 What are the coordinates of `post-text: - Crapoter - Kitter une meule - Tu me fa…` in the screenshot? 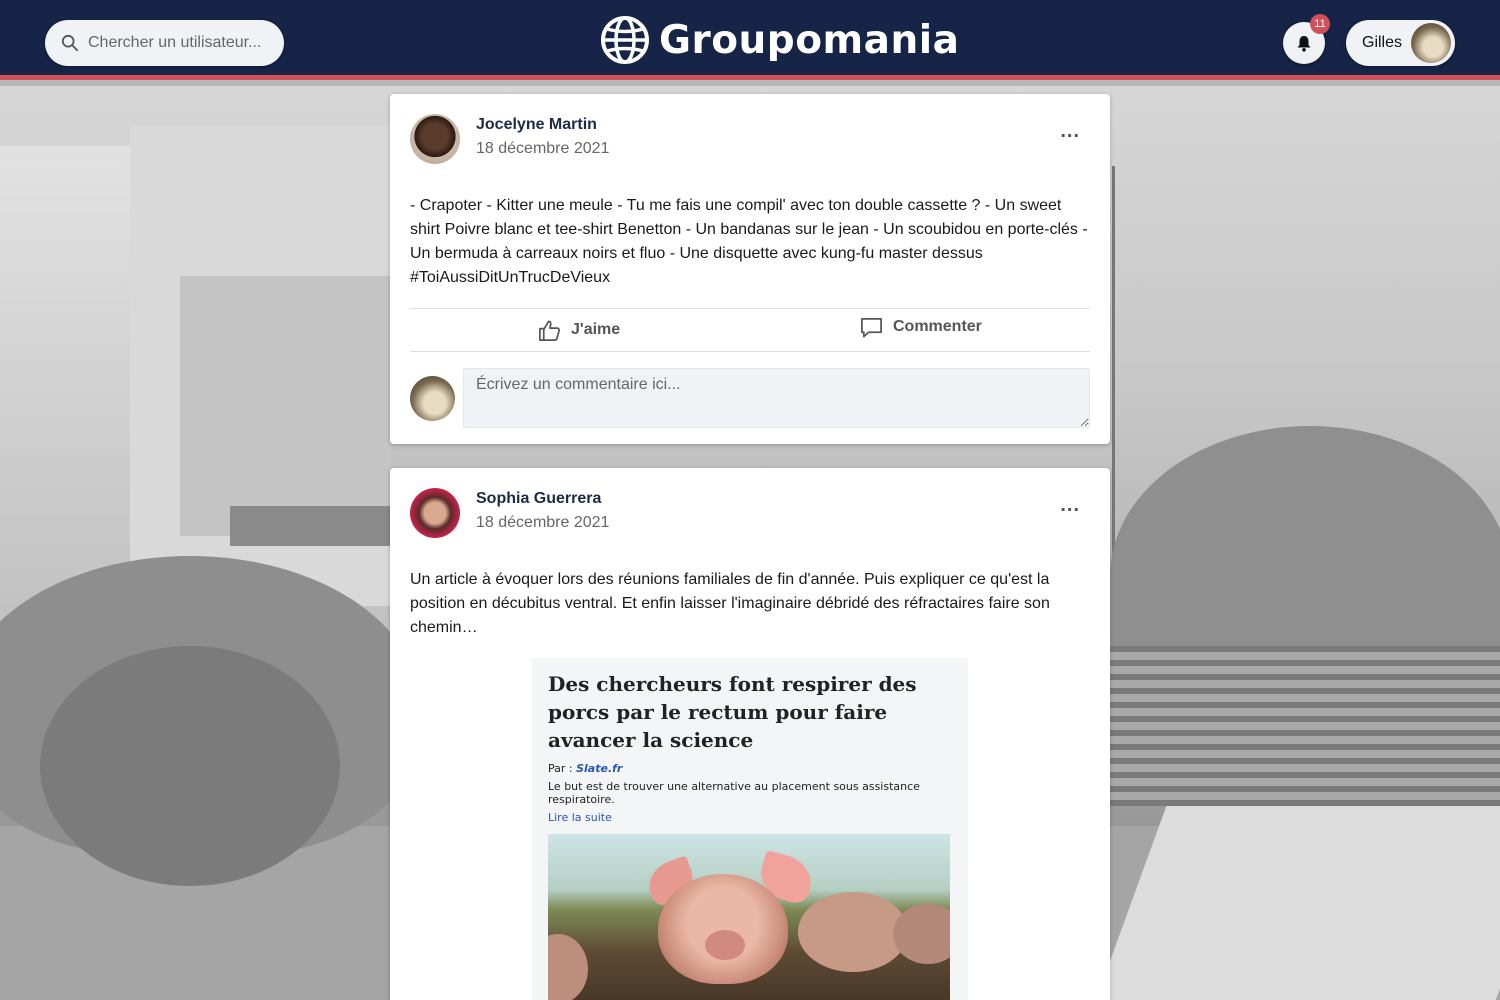 It's located at (749, 241).